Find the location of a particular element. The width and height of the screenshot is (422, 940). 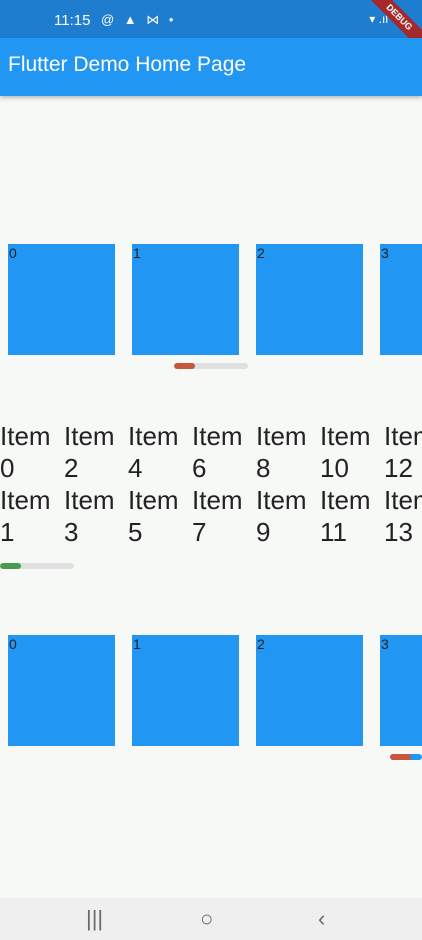

system-nav-bar: ||| ○ ‹ is located at coordinates (211, 919).